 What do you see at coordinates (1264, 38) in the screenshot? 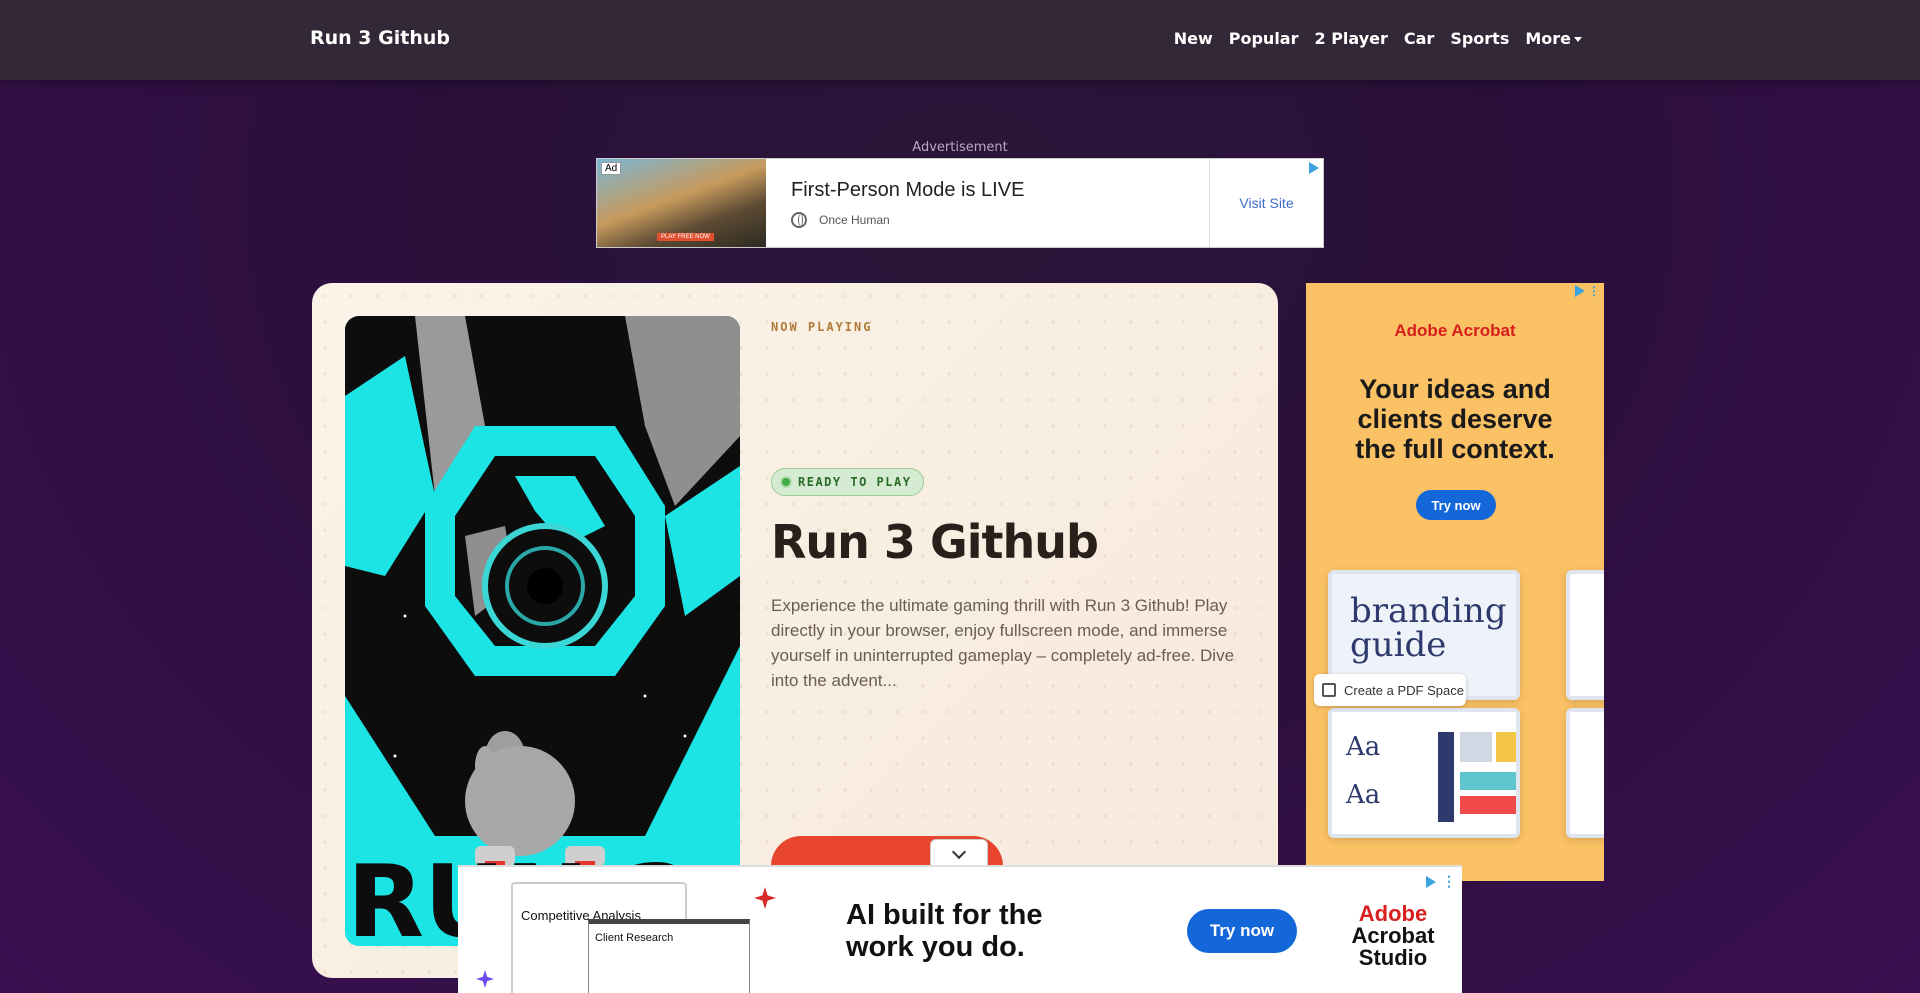
I see `nav-link-popular: Popular` at bounding box center [1264, 38].